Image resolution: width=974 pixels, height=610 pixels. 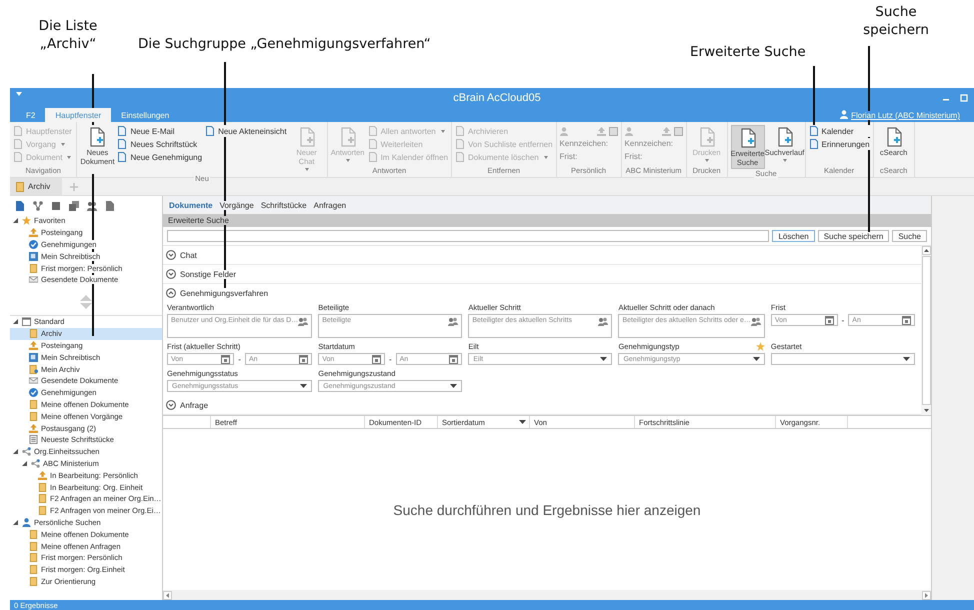 What do you see at coordinates (33, 439) in the screenshot?
I see `list-icon` at bounding box center [33, 439].